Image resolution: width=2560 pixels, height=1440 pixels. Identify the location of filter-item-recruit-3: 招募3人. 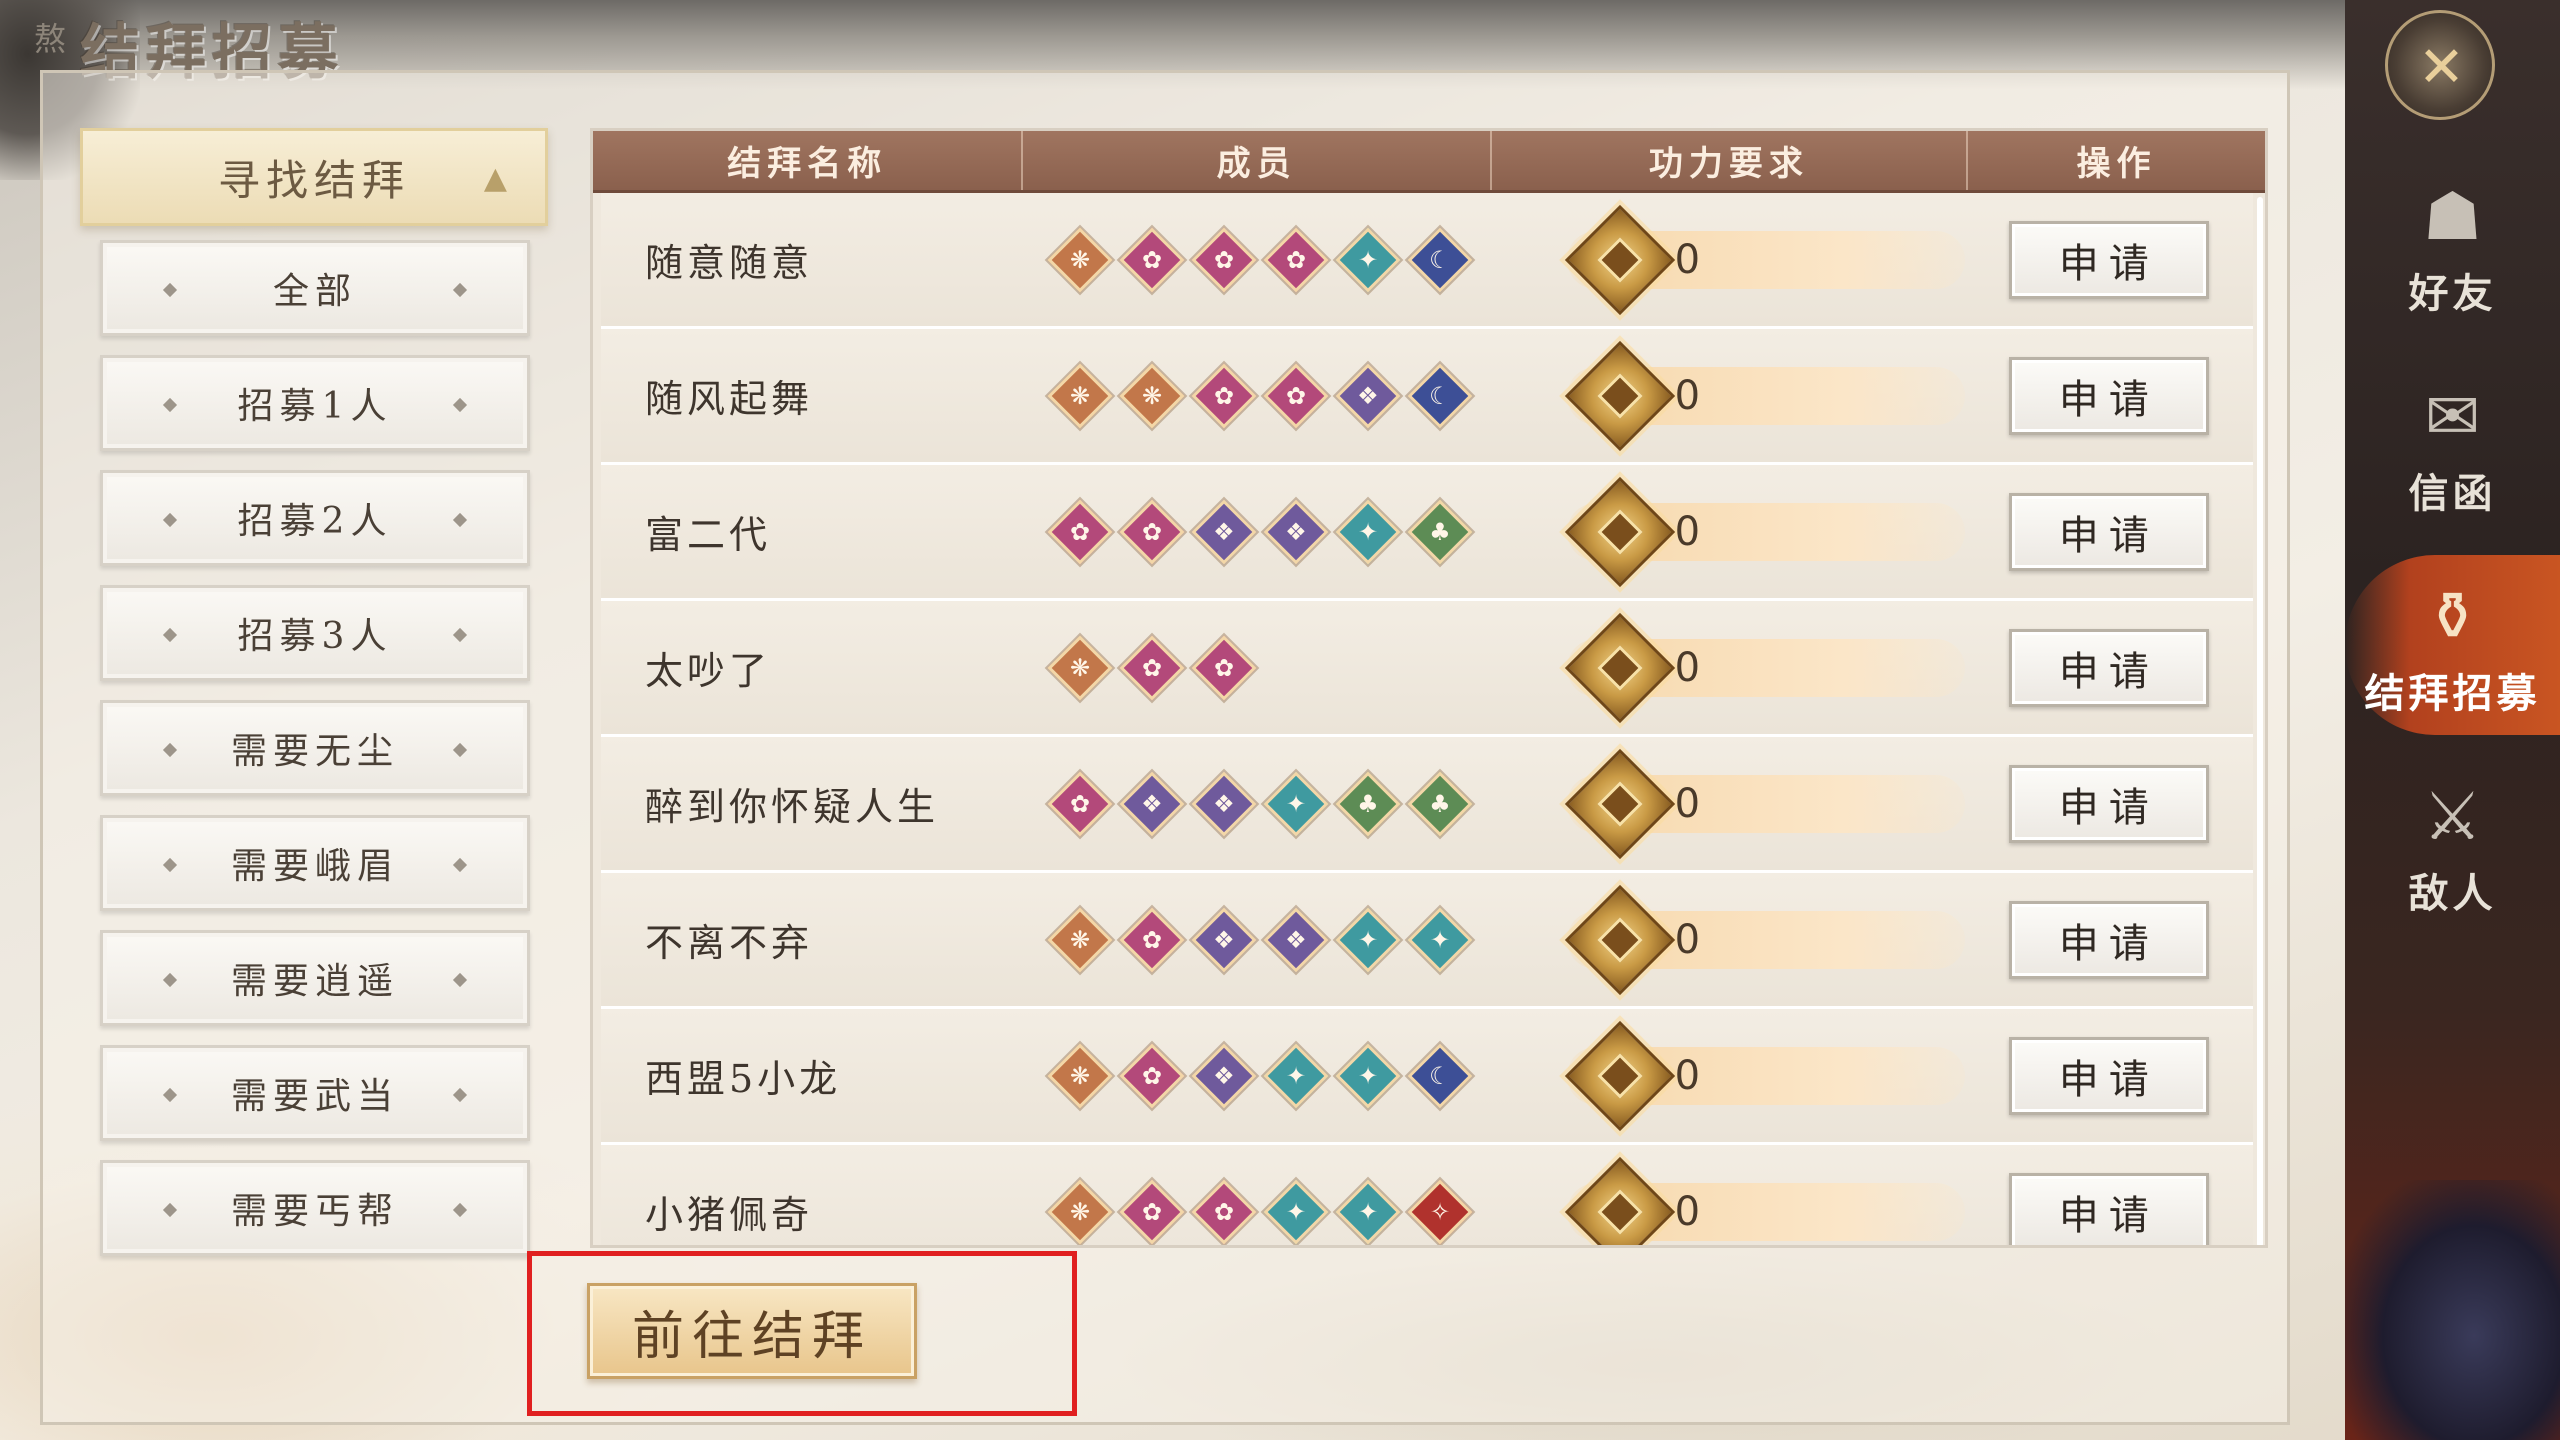
(315, 633).